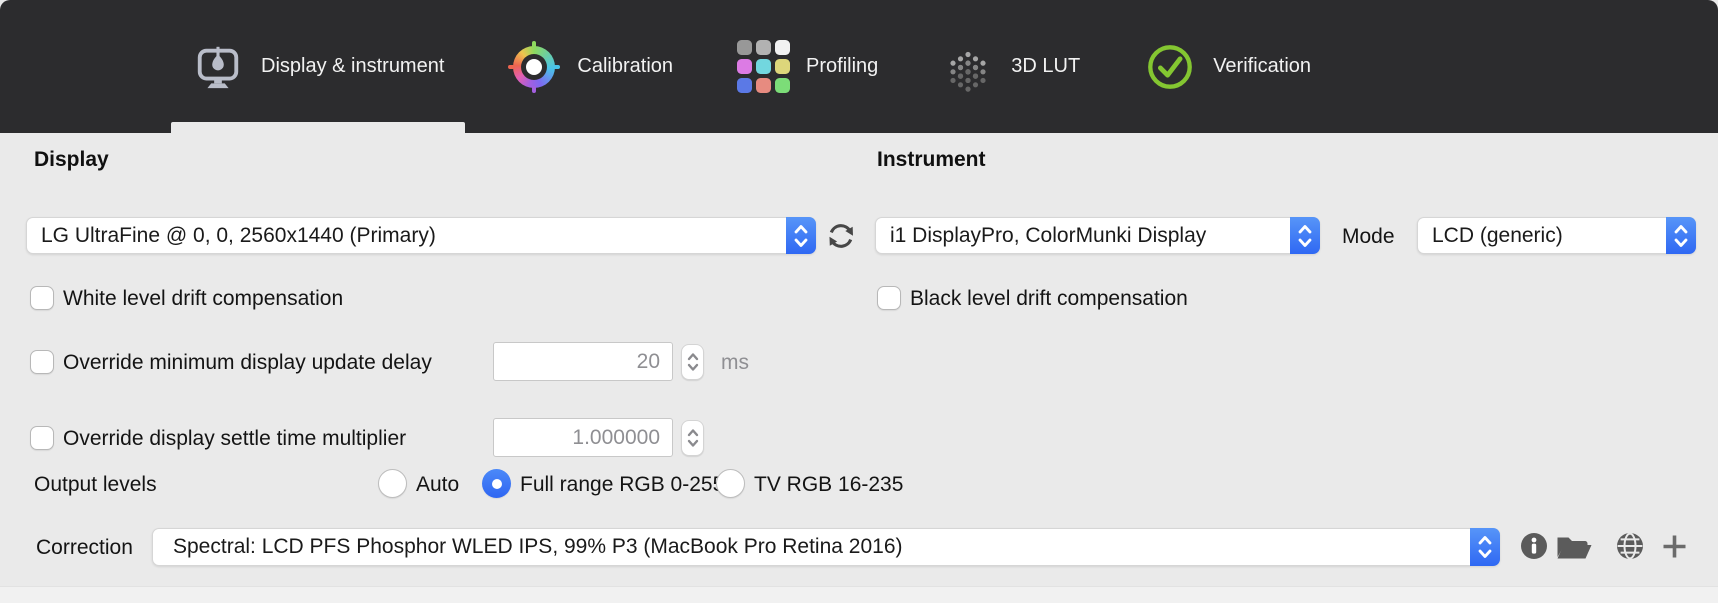 Image resolution: width=1718 pixels, height=603 pixels. I want to click on output-levels-label: Output levels, so click(95, 484).